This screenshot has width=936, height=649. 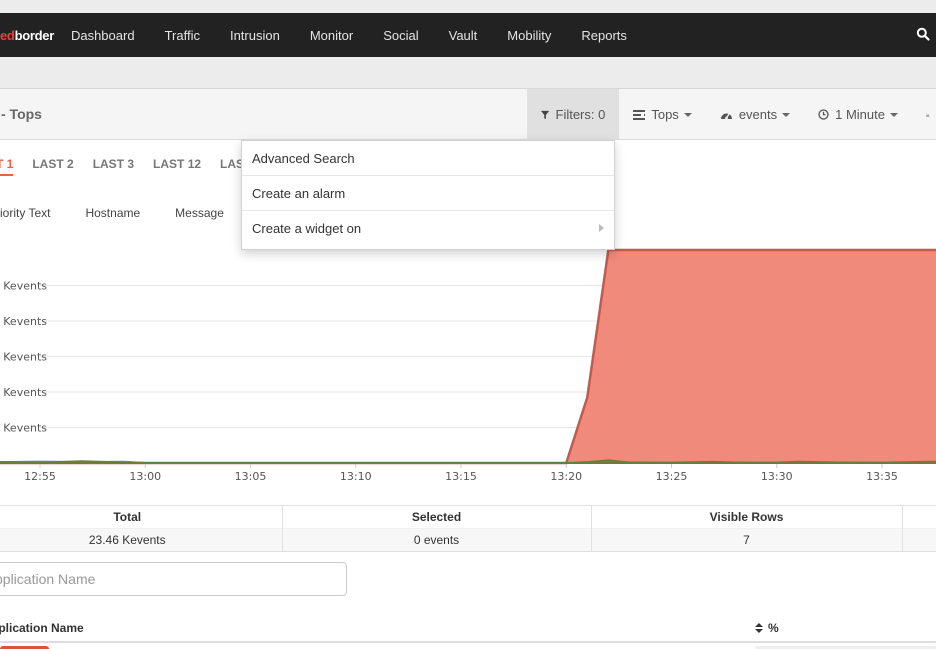 I want to click on brand-logo: edborder, so click(x=27, y=35).